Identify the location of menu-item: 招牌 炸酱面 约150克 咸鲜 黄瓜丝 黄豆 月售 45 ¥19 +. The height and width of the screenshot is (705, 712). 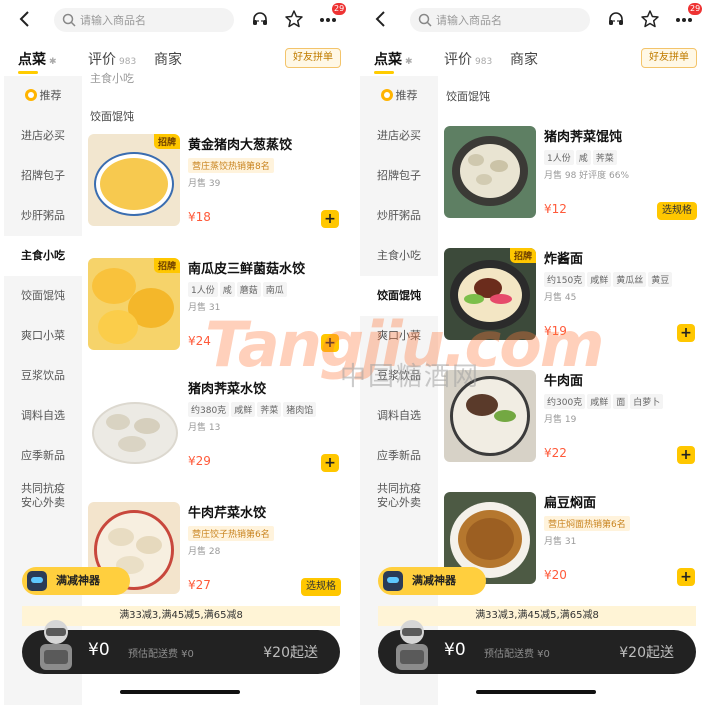
(571, 307).